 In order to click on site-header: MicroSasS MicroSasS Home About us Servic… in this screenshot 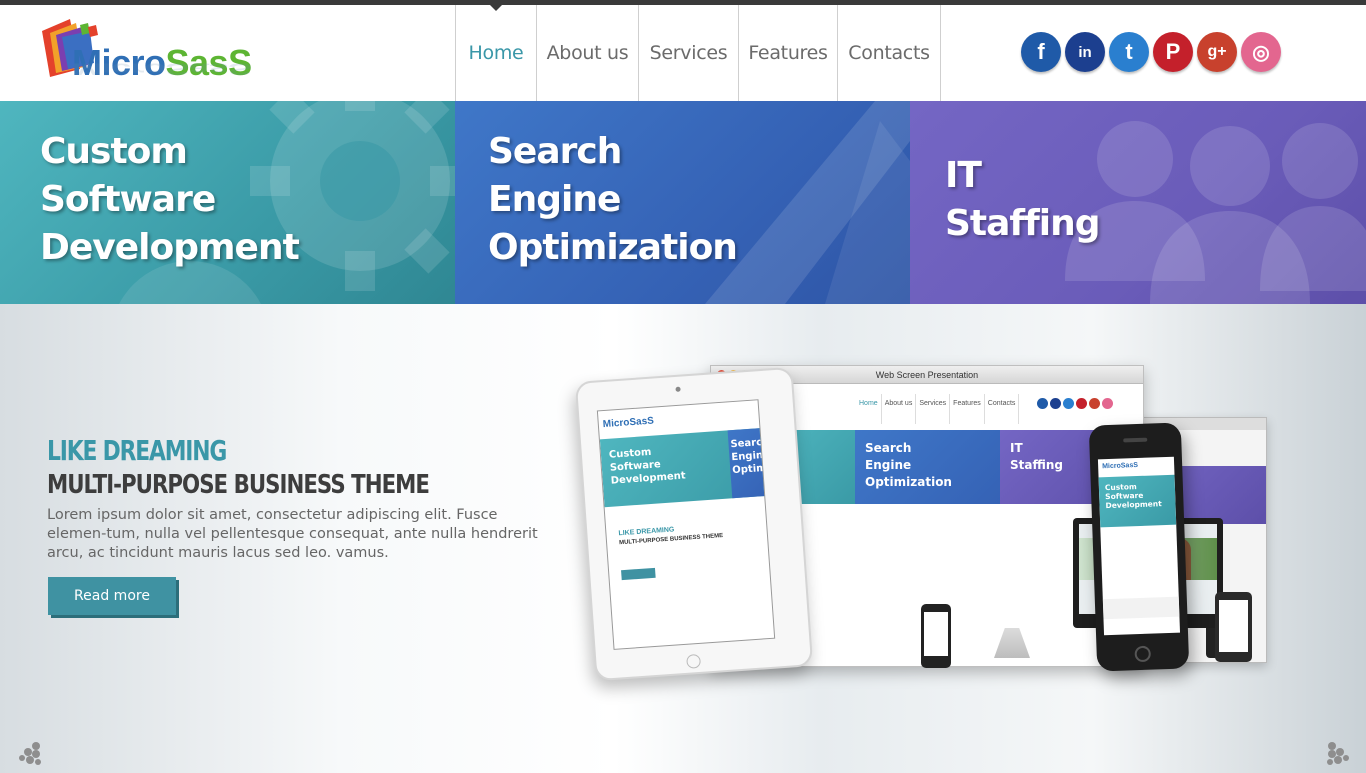, I will do `click(683, 53)`.